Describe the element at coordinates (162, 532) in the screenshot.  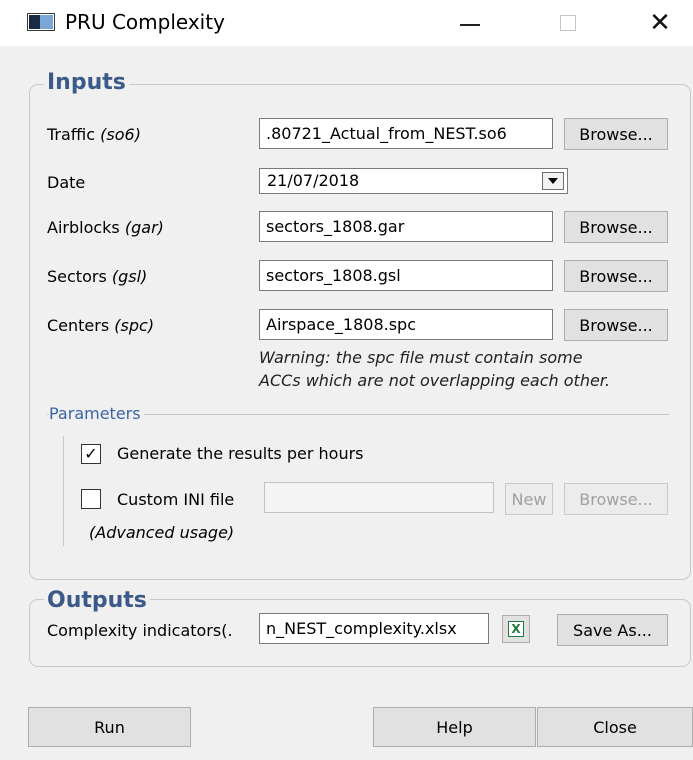
I see `advanced-usage-note: (Advanced usage)` at that location.